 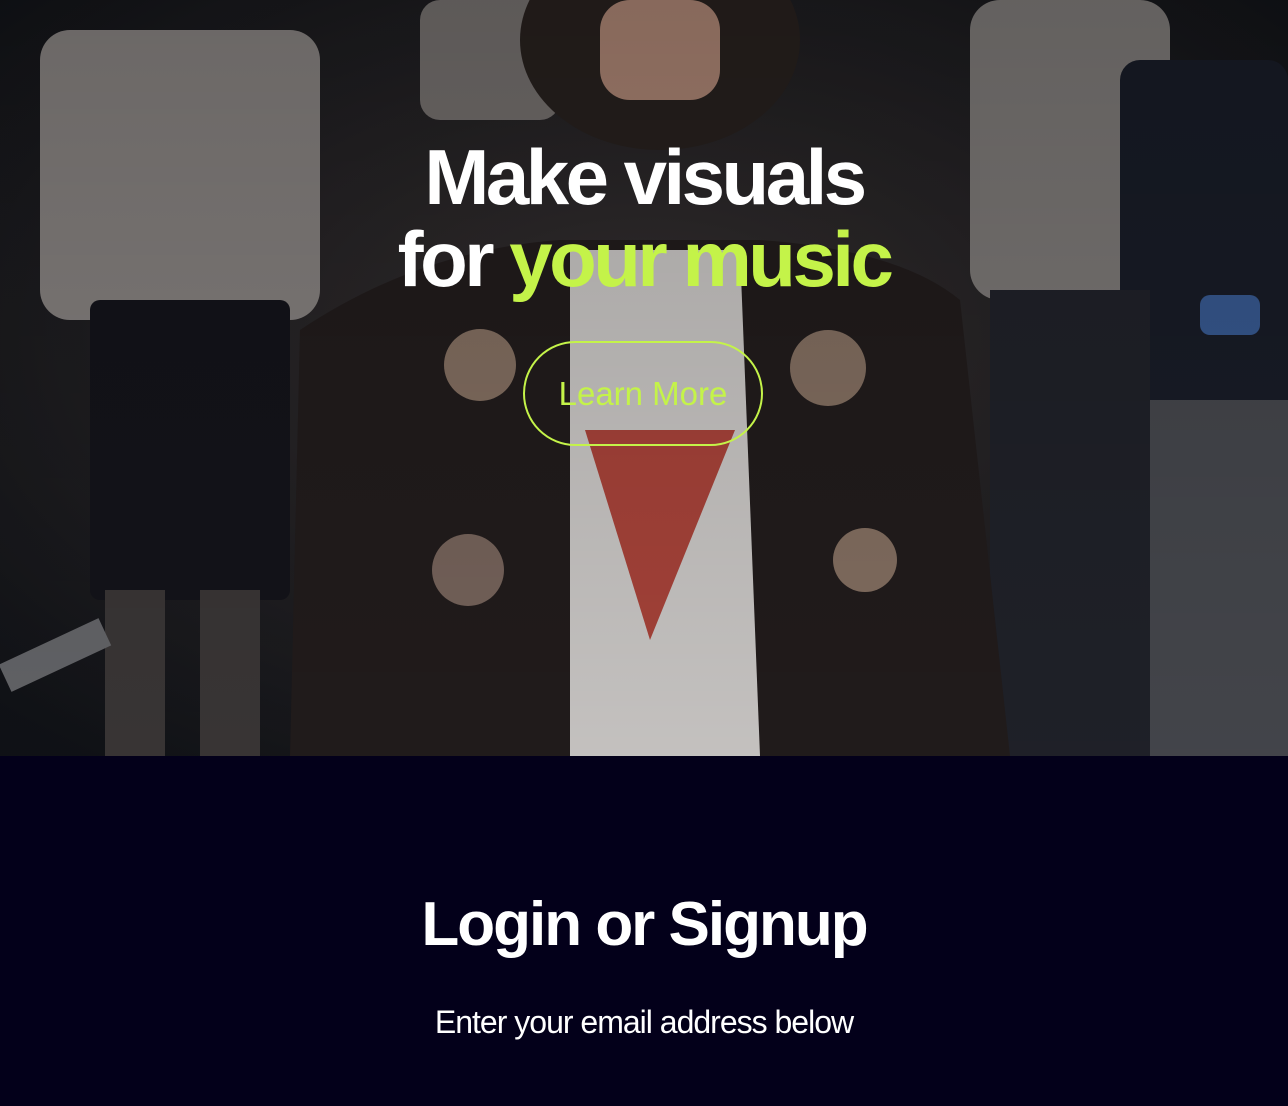 I want to click on headline-for: for, so click(x=453, y=259).